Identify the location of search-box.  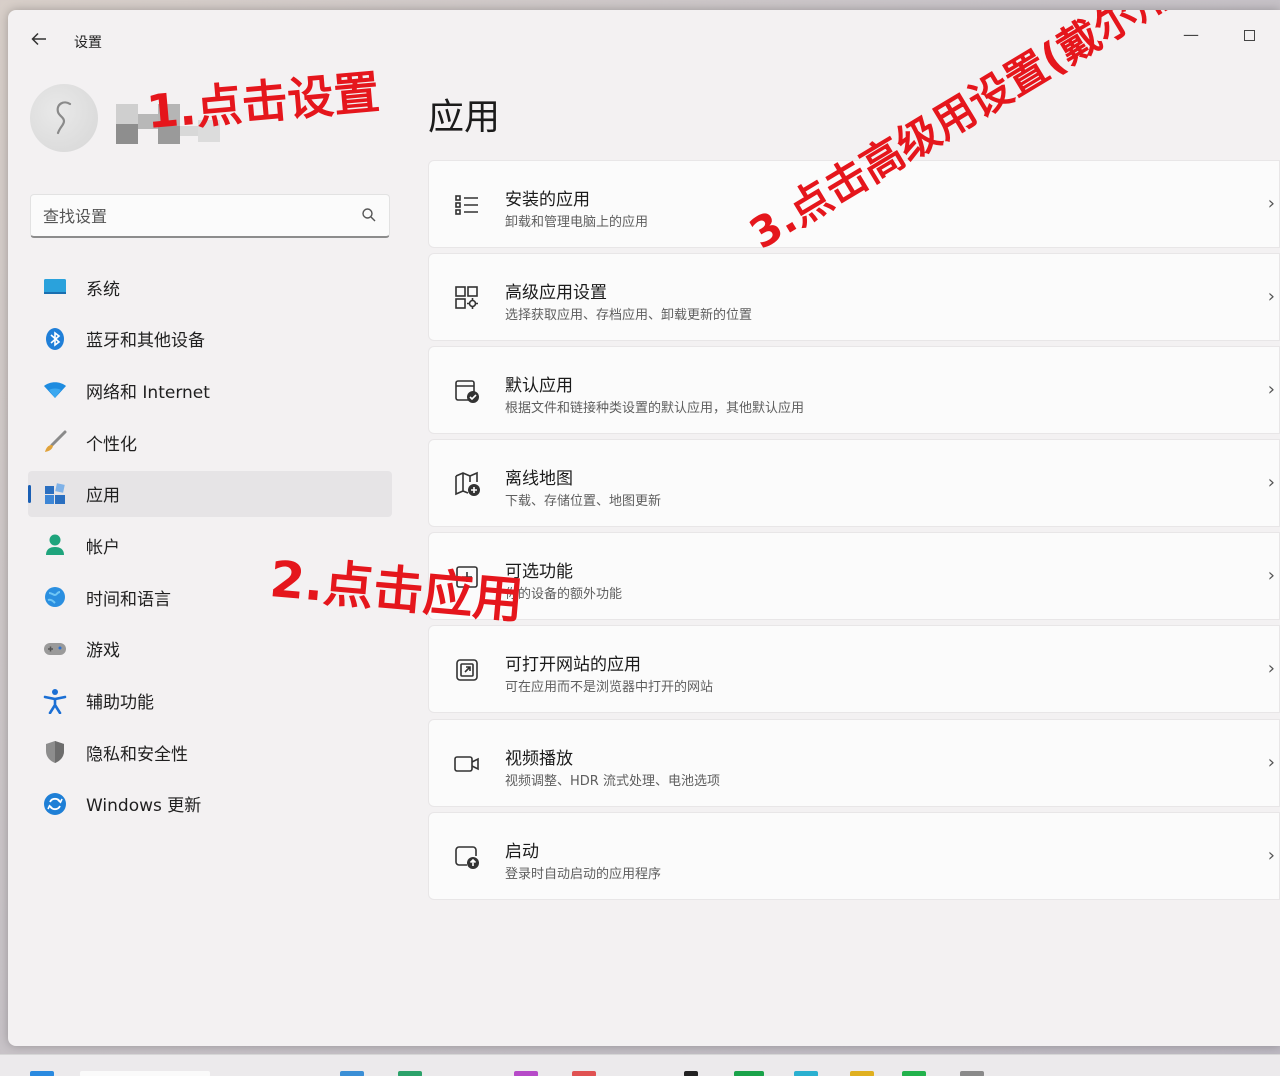
(210, 216).